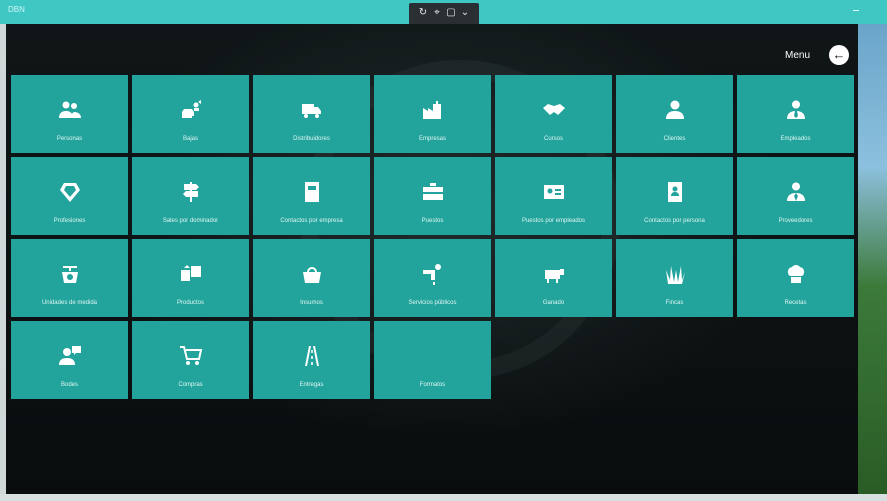 This screenshot has width=887, height=501. What do you see at coordinates (190, 385) in the screenshot?
I see `tile-label: Compras` at bounding box center [190, 385].